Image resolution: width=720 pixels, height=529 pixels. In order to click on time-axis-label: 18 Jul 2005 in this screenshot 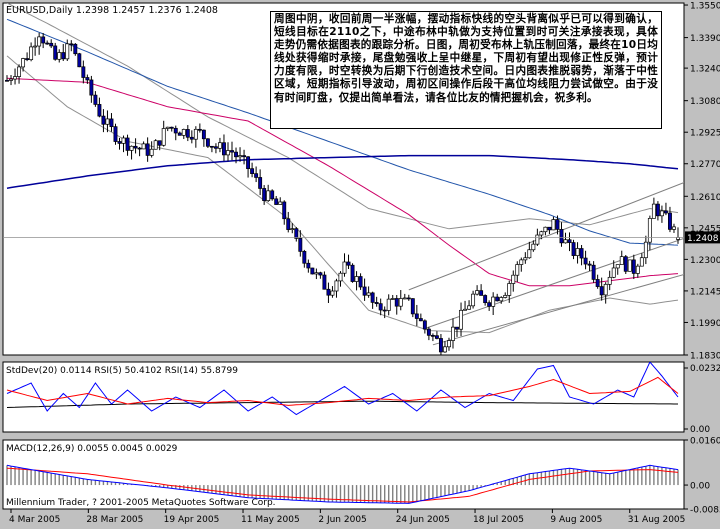, I will do `click(498, 520)`.